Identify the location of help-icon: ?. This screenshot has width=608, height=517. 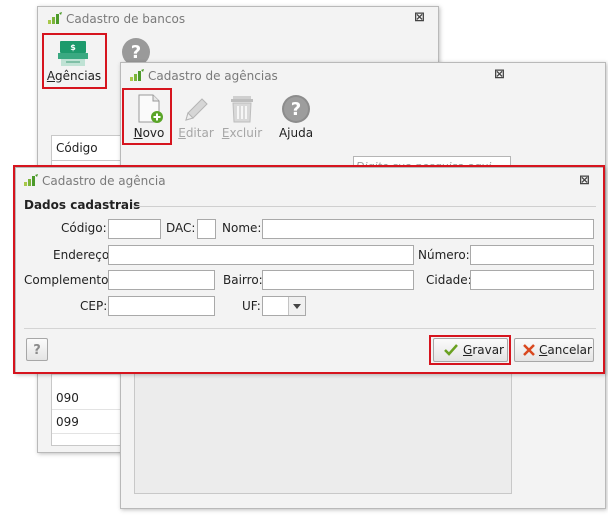
(296, 109).